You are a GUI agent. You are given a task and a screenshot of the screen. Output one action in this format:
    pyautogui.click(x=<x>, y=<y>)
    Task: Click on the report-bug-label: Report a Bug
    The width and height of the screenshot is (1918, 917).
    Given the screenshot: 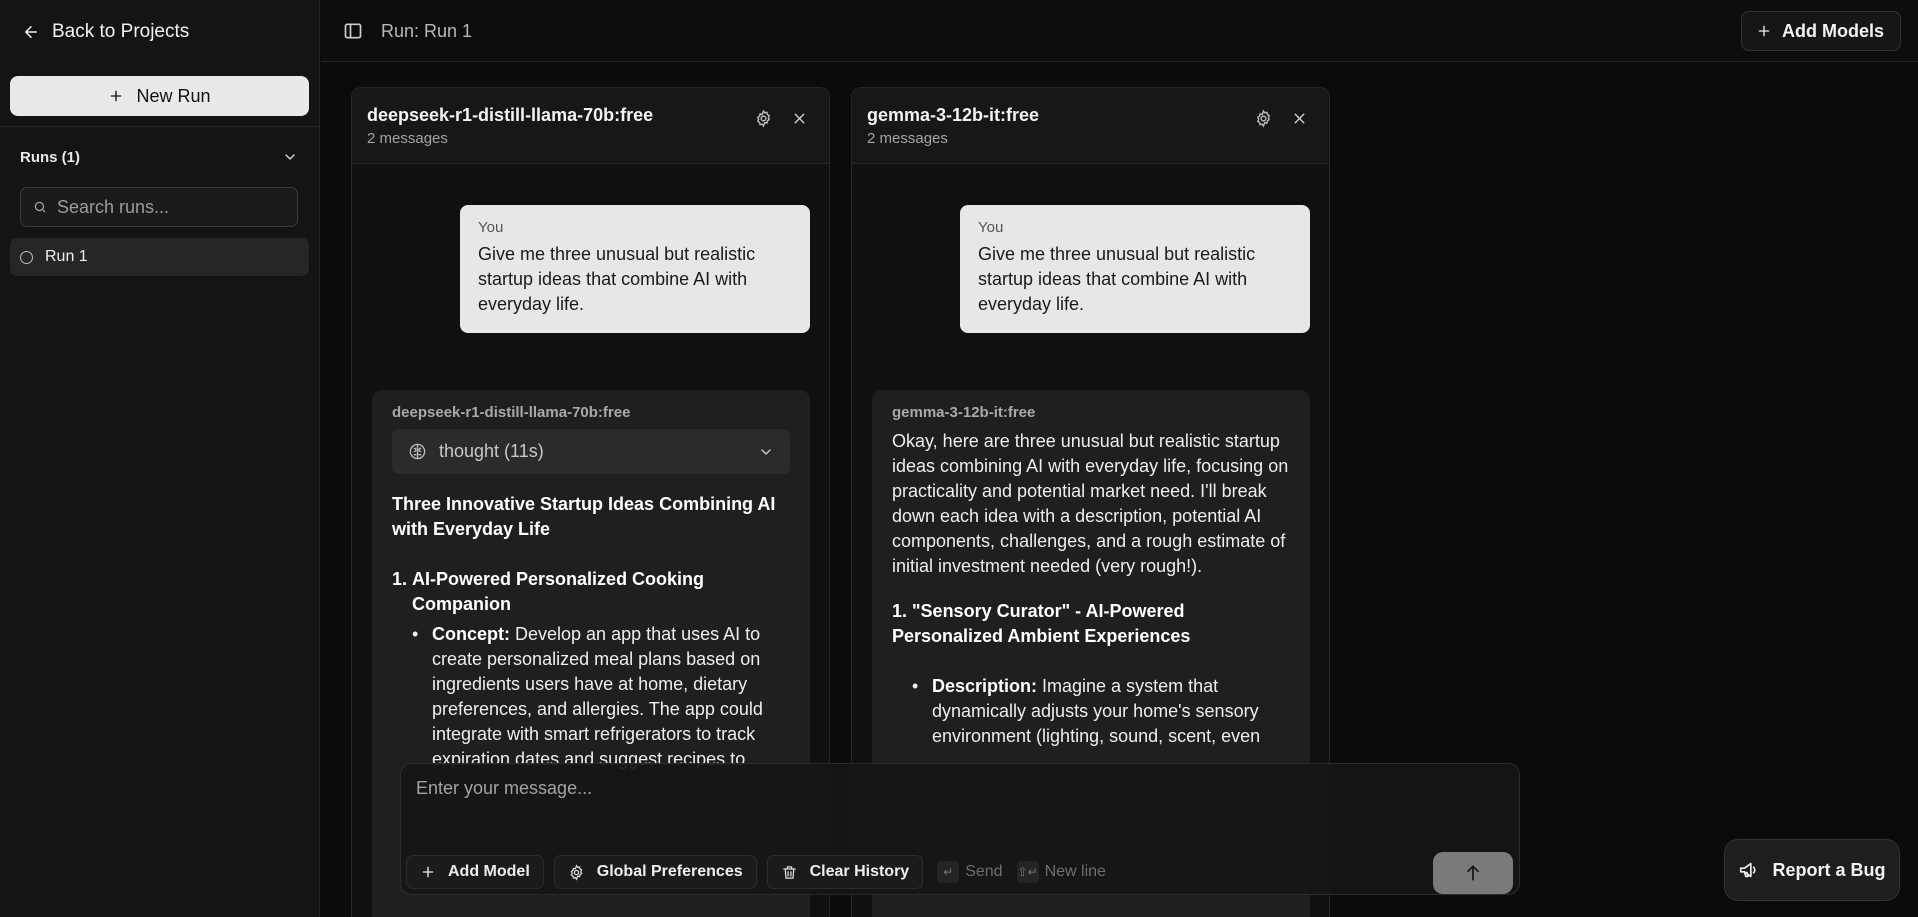 What is the action you would take?
    pyautogui.click(x=1829, y=869)
    